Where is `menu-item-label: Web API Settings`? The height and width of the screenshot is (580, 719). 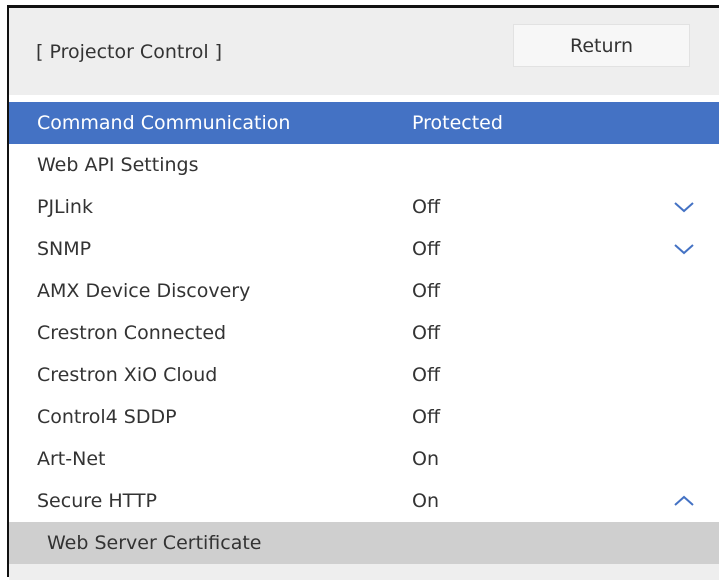 menu-item-label: Web API Settings is located at coordinates (118, 165).